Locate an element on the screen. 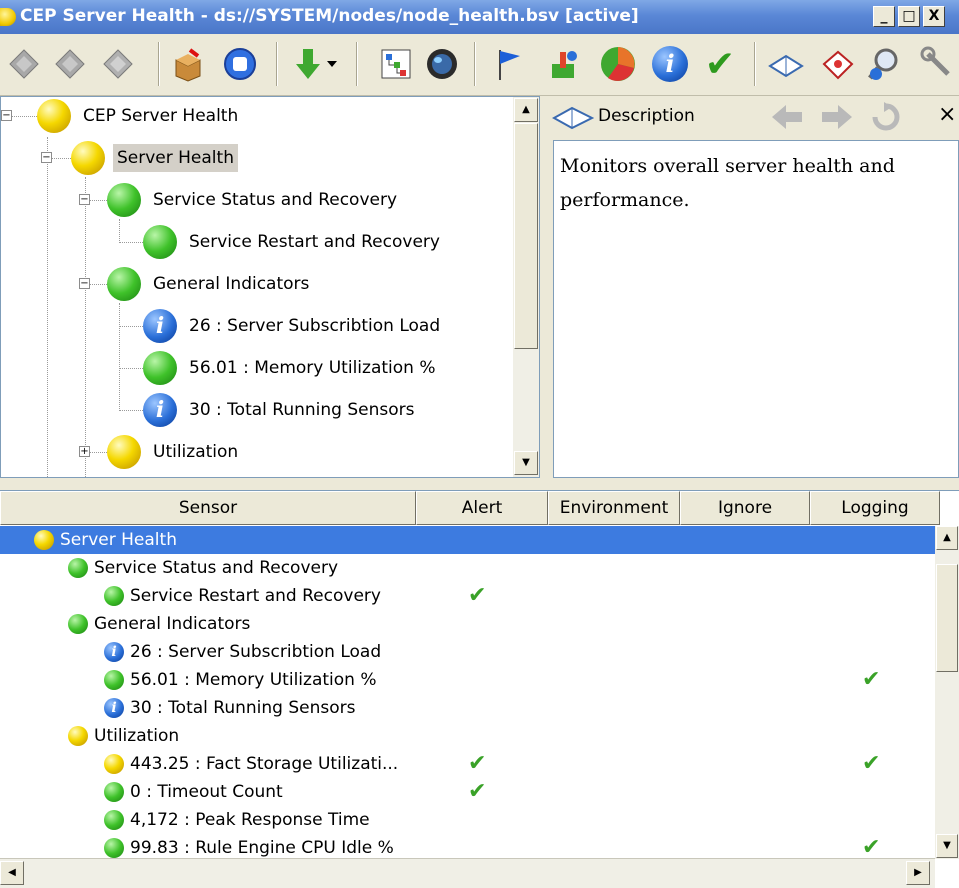 The width and height of the screenshot is (959, 888). column-header-environment: Environment is located at coordinates (614, 508).